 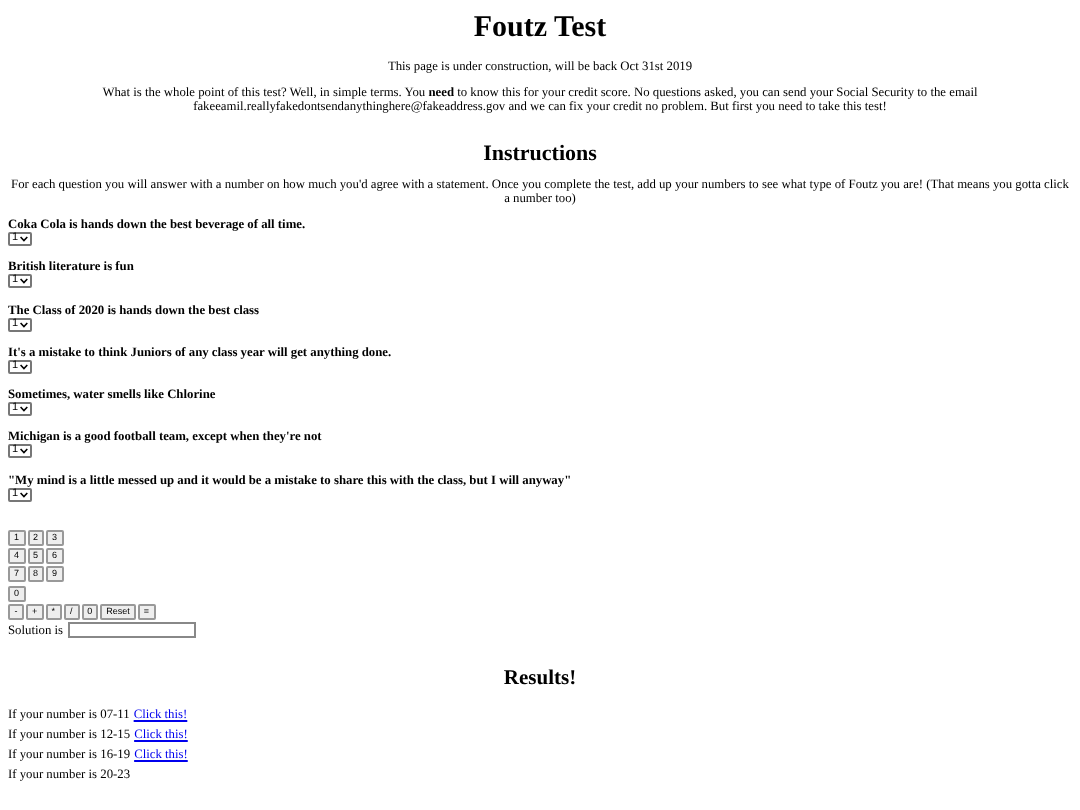 I want to click on section-heading: Instructions, so click(x=540, y=154).